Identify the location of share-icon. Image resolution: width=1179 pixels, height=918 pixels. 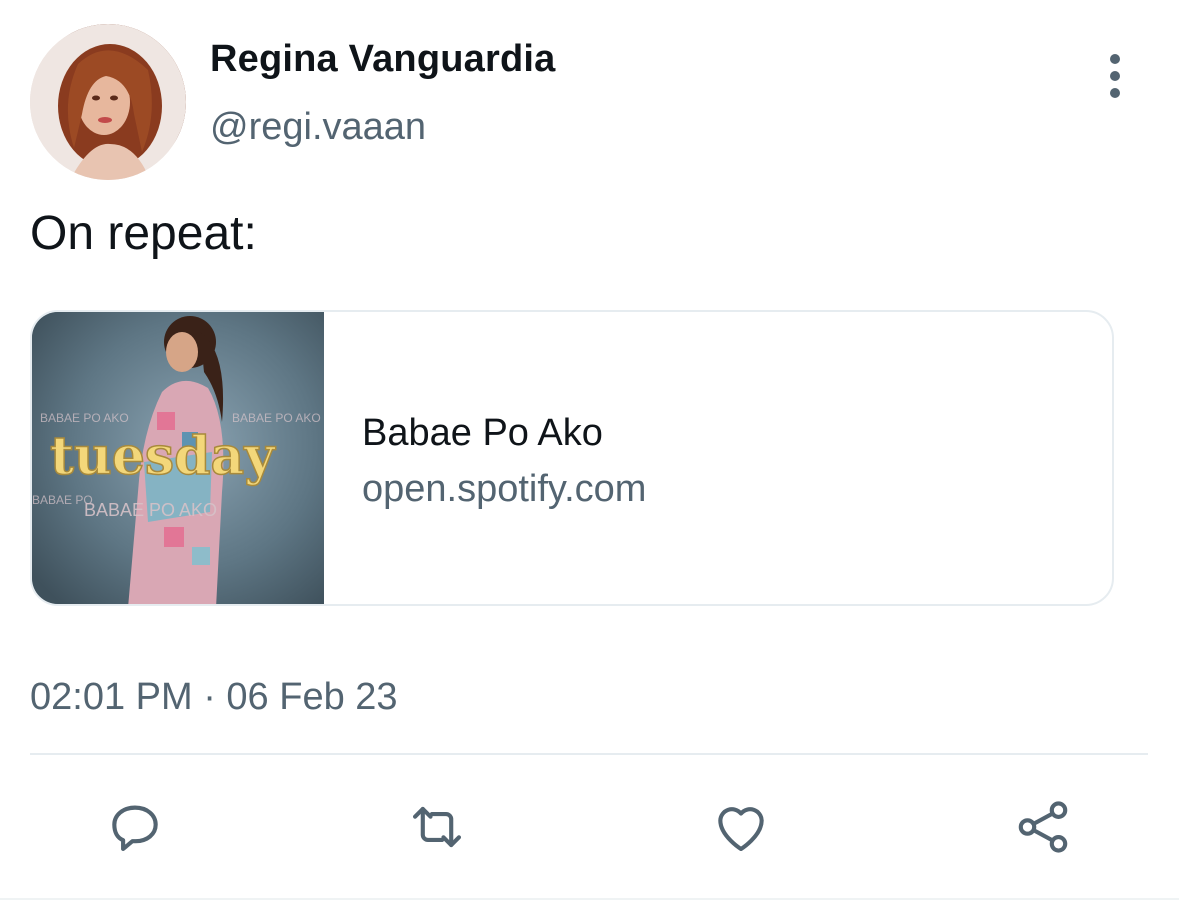
(1043, 827).